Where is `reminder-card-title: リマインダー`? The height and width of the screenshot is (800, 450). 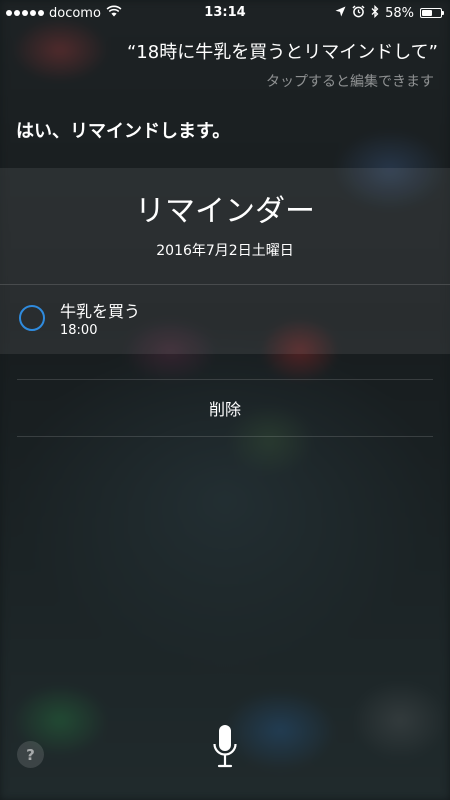 reminder-card-title: リマインダー is located at coordinates (225, 211).